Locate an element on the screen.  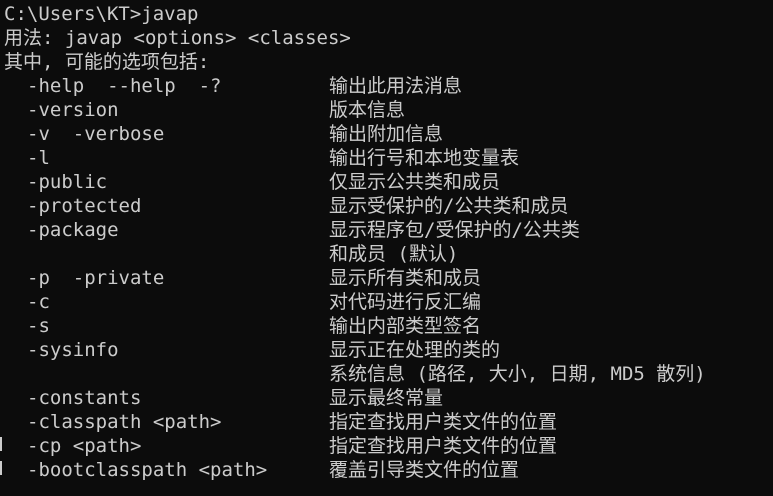
option-description: 显示正在处理的类的 is located at coordinates (415, 350).